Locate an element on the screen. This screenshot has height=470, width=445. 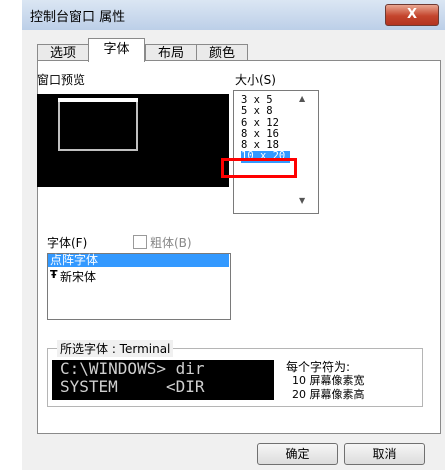
scroll-up-arrow-icon: ▲ is located at coordinates (302, 98).